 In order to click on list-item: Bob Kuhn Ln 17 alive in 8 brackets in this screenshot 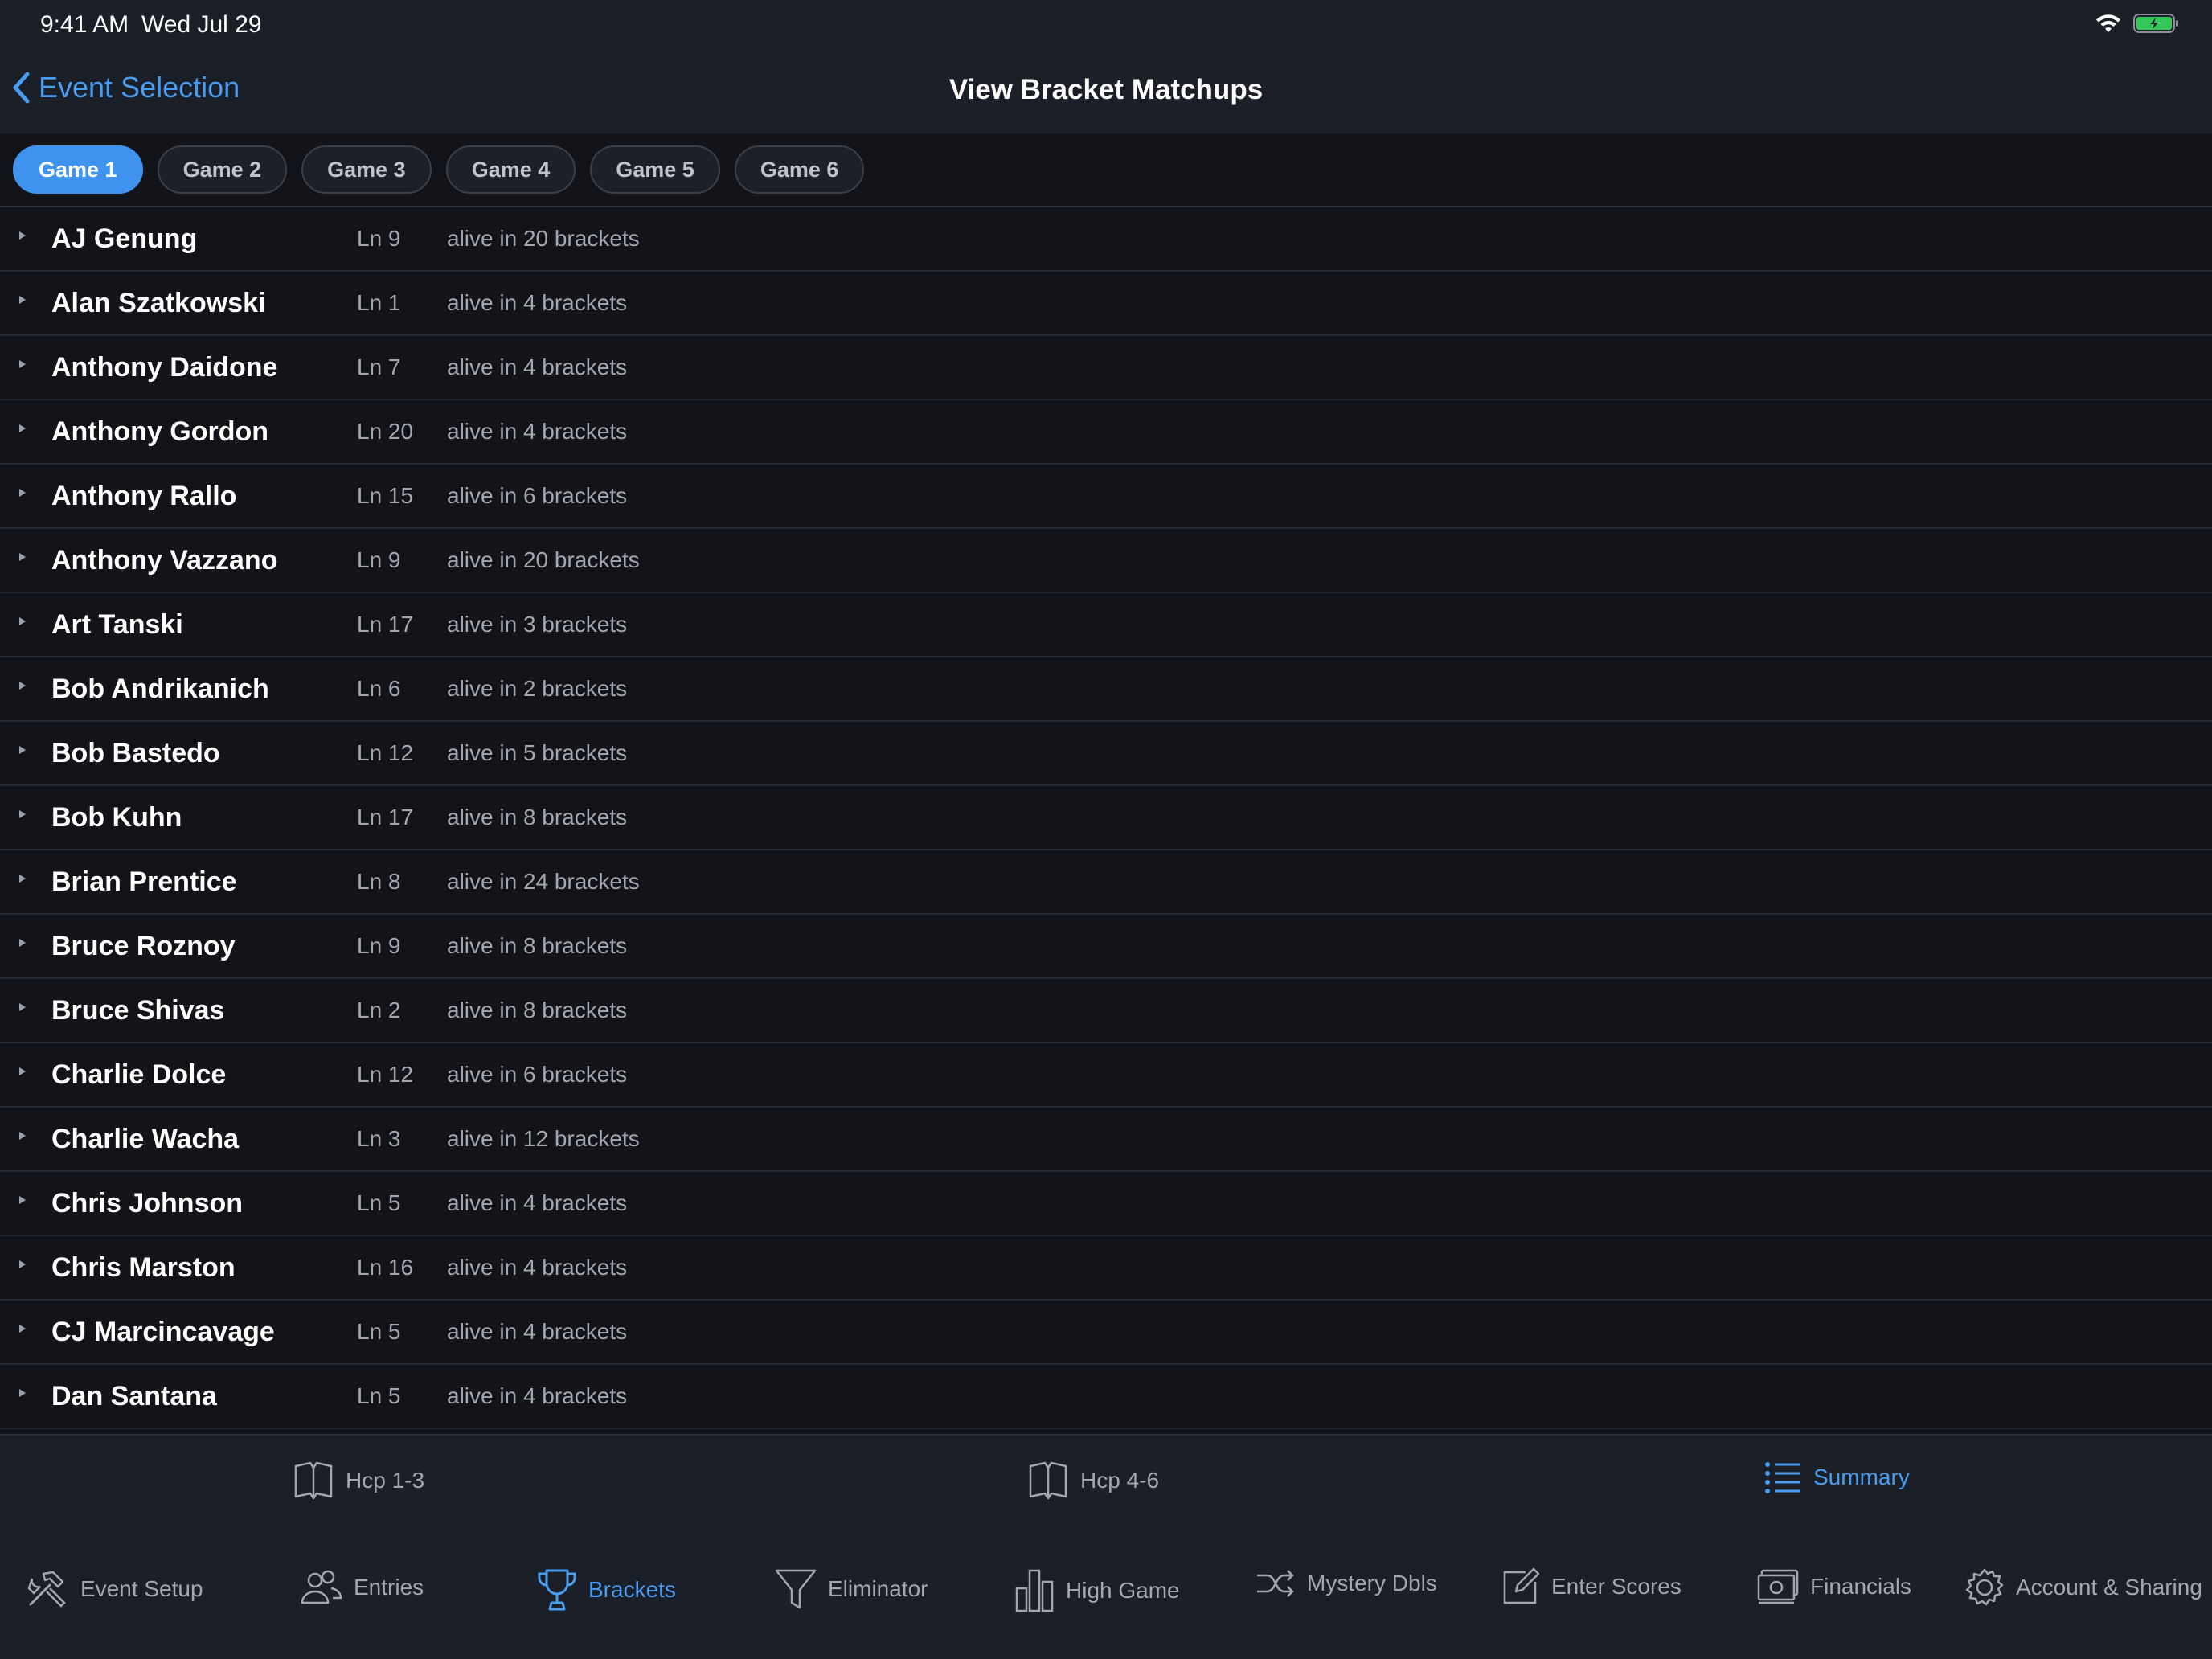, I will do `click(1106, 818)`.